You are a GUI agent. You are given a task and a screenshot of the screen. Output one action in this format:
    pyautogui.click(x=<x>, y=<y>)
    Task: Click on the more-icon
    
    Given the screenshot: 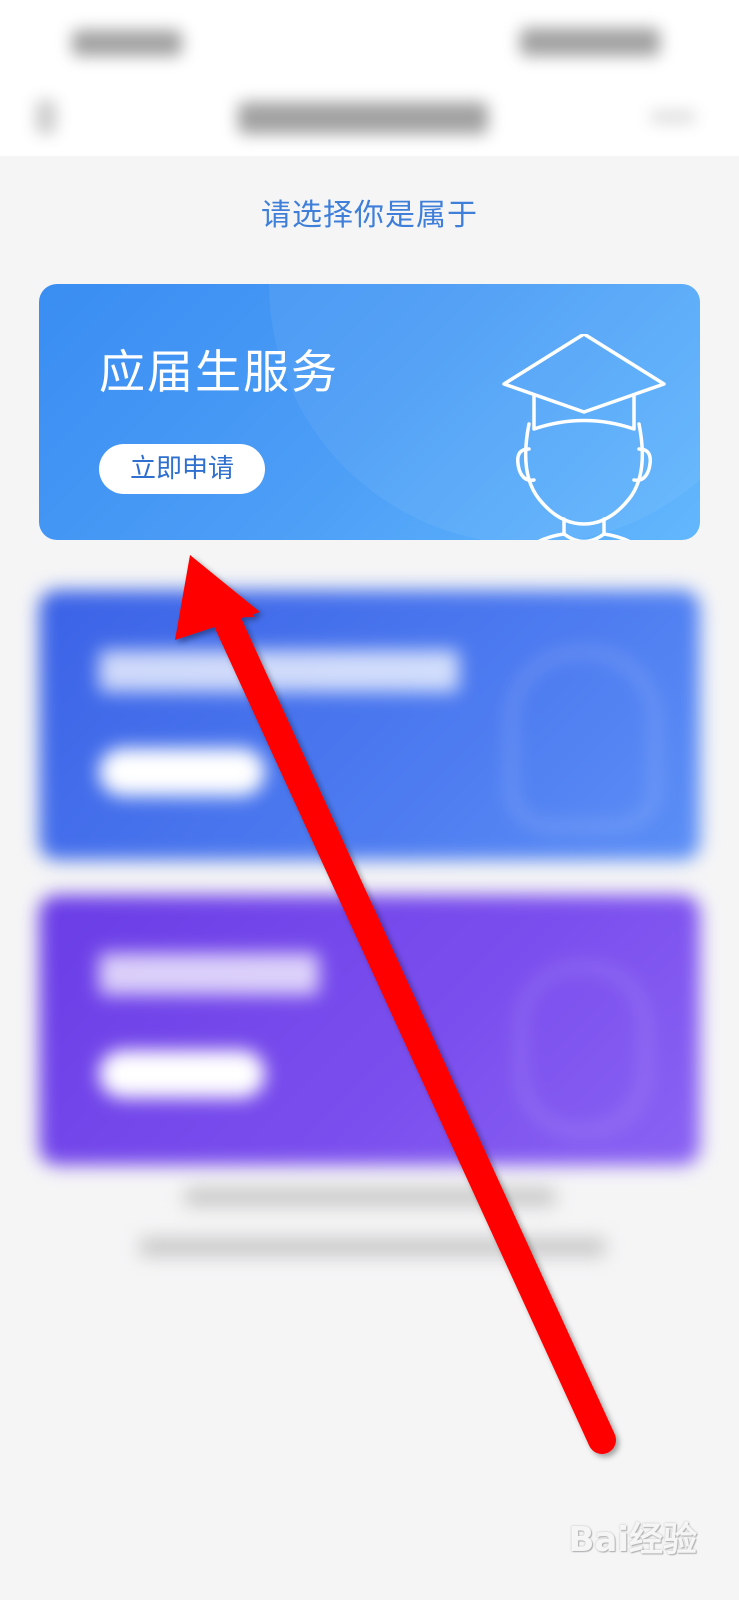 What is the action you would take?
    pyautogui.click(x=673, y=117)
    